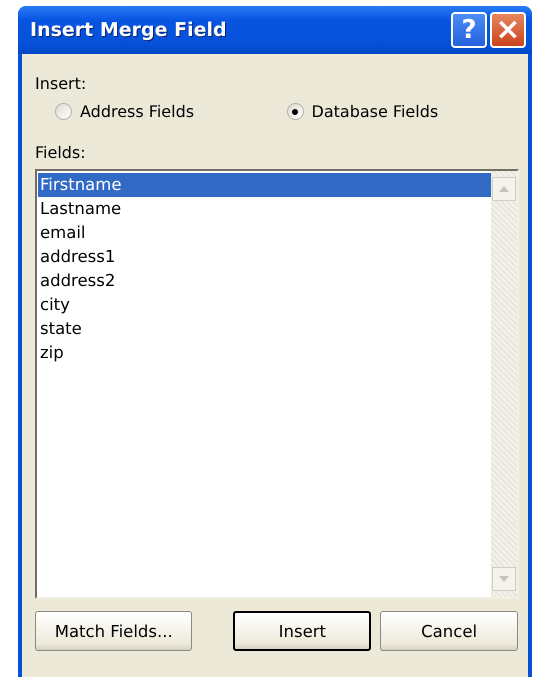 This screenshot has width=539, height=677. I want to click on radio-label: Database Fields, so click(375, 111).